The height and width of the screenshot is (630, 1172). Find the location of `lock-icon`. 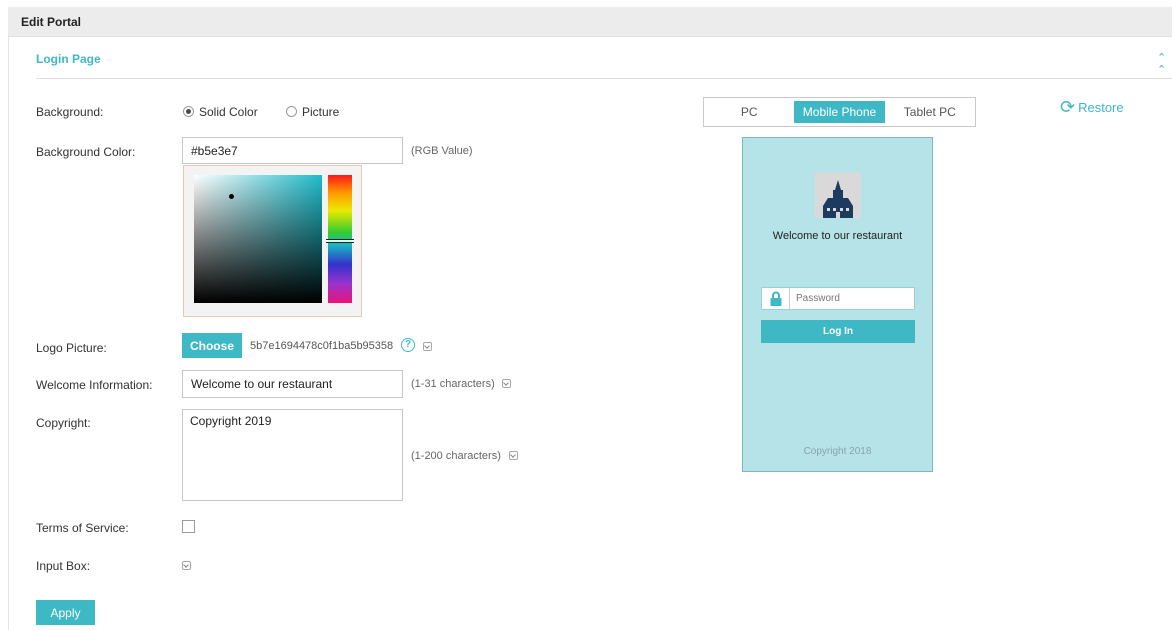

lock-icon is located at coordinates (776, 298).